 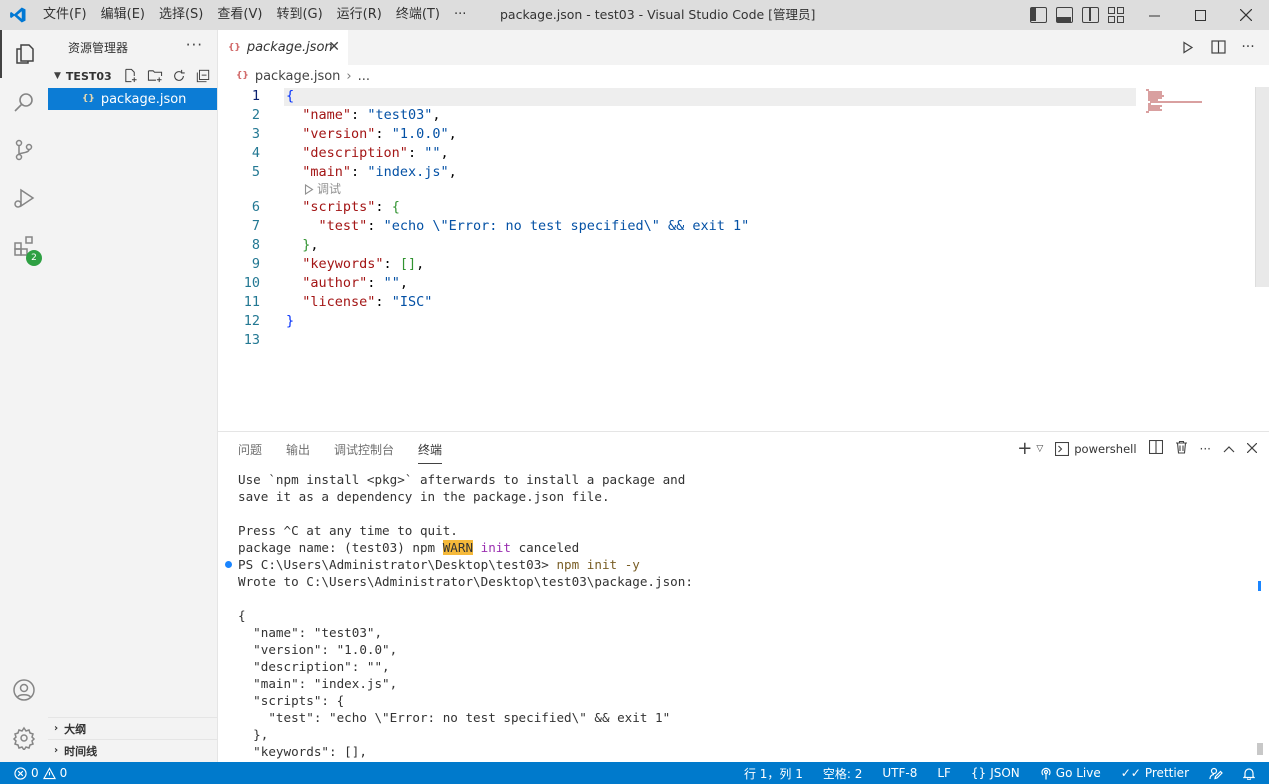 I want to click on explorer-more-actions: ···, so click(x=194, y=45).